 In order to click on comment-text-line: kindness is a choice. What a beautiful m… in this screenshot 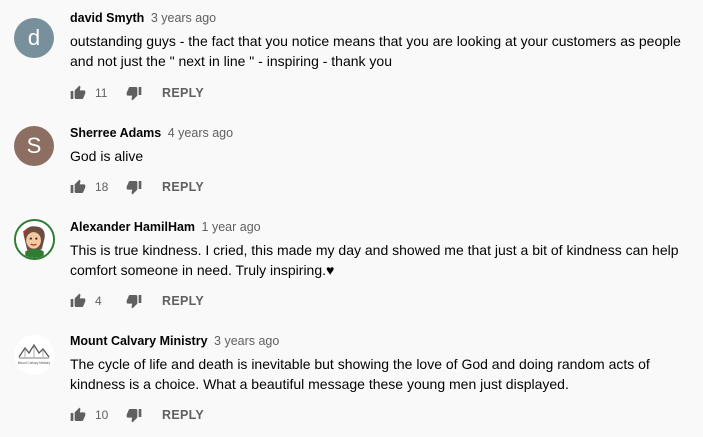, I will do `click(319, 384)`.